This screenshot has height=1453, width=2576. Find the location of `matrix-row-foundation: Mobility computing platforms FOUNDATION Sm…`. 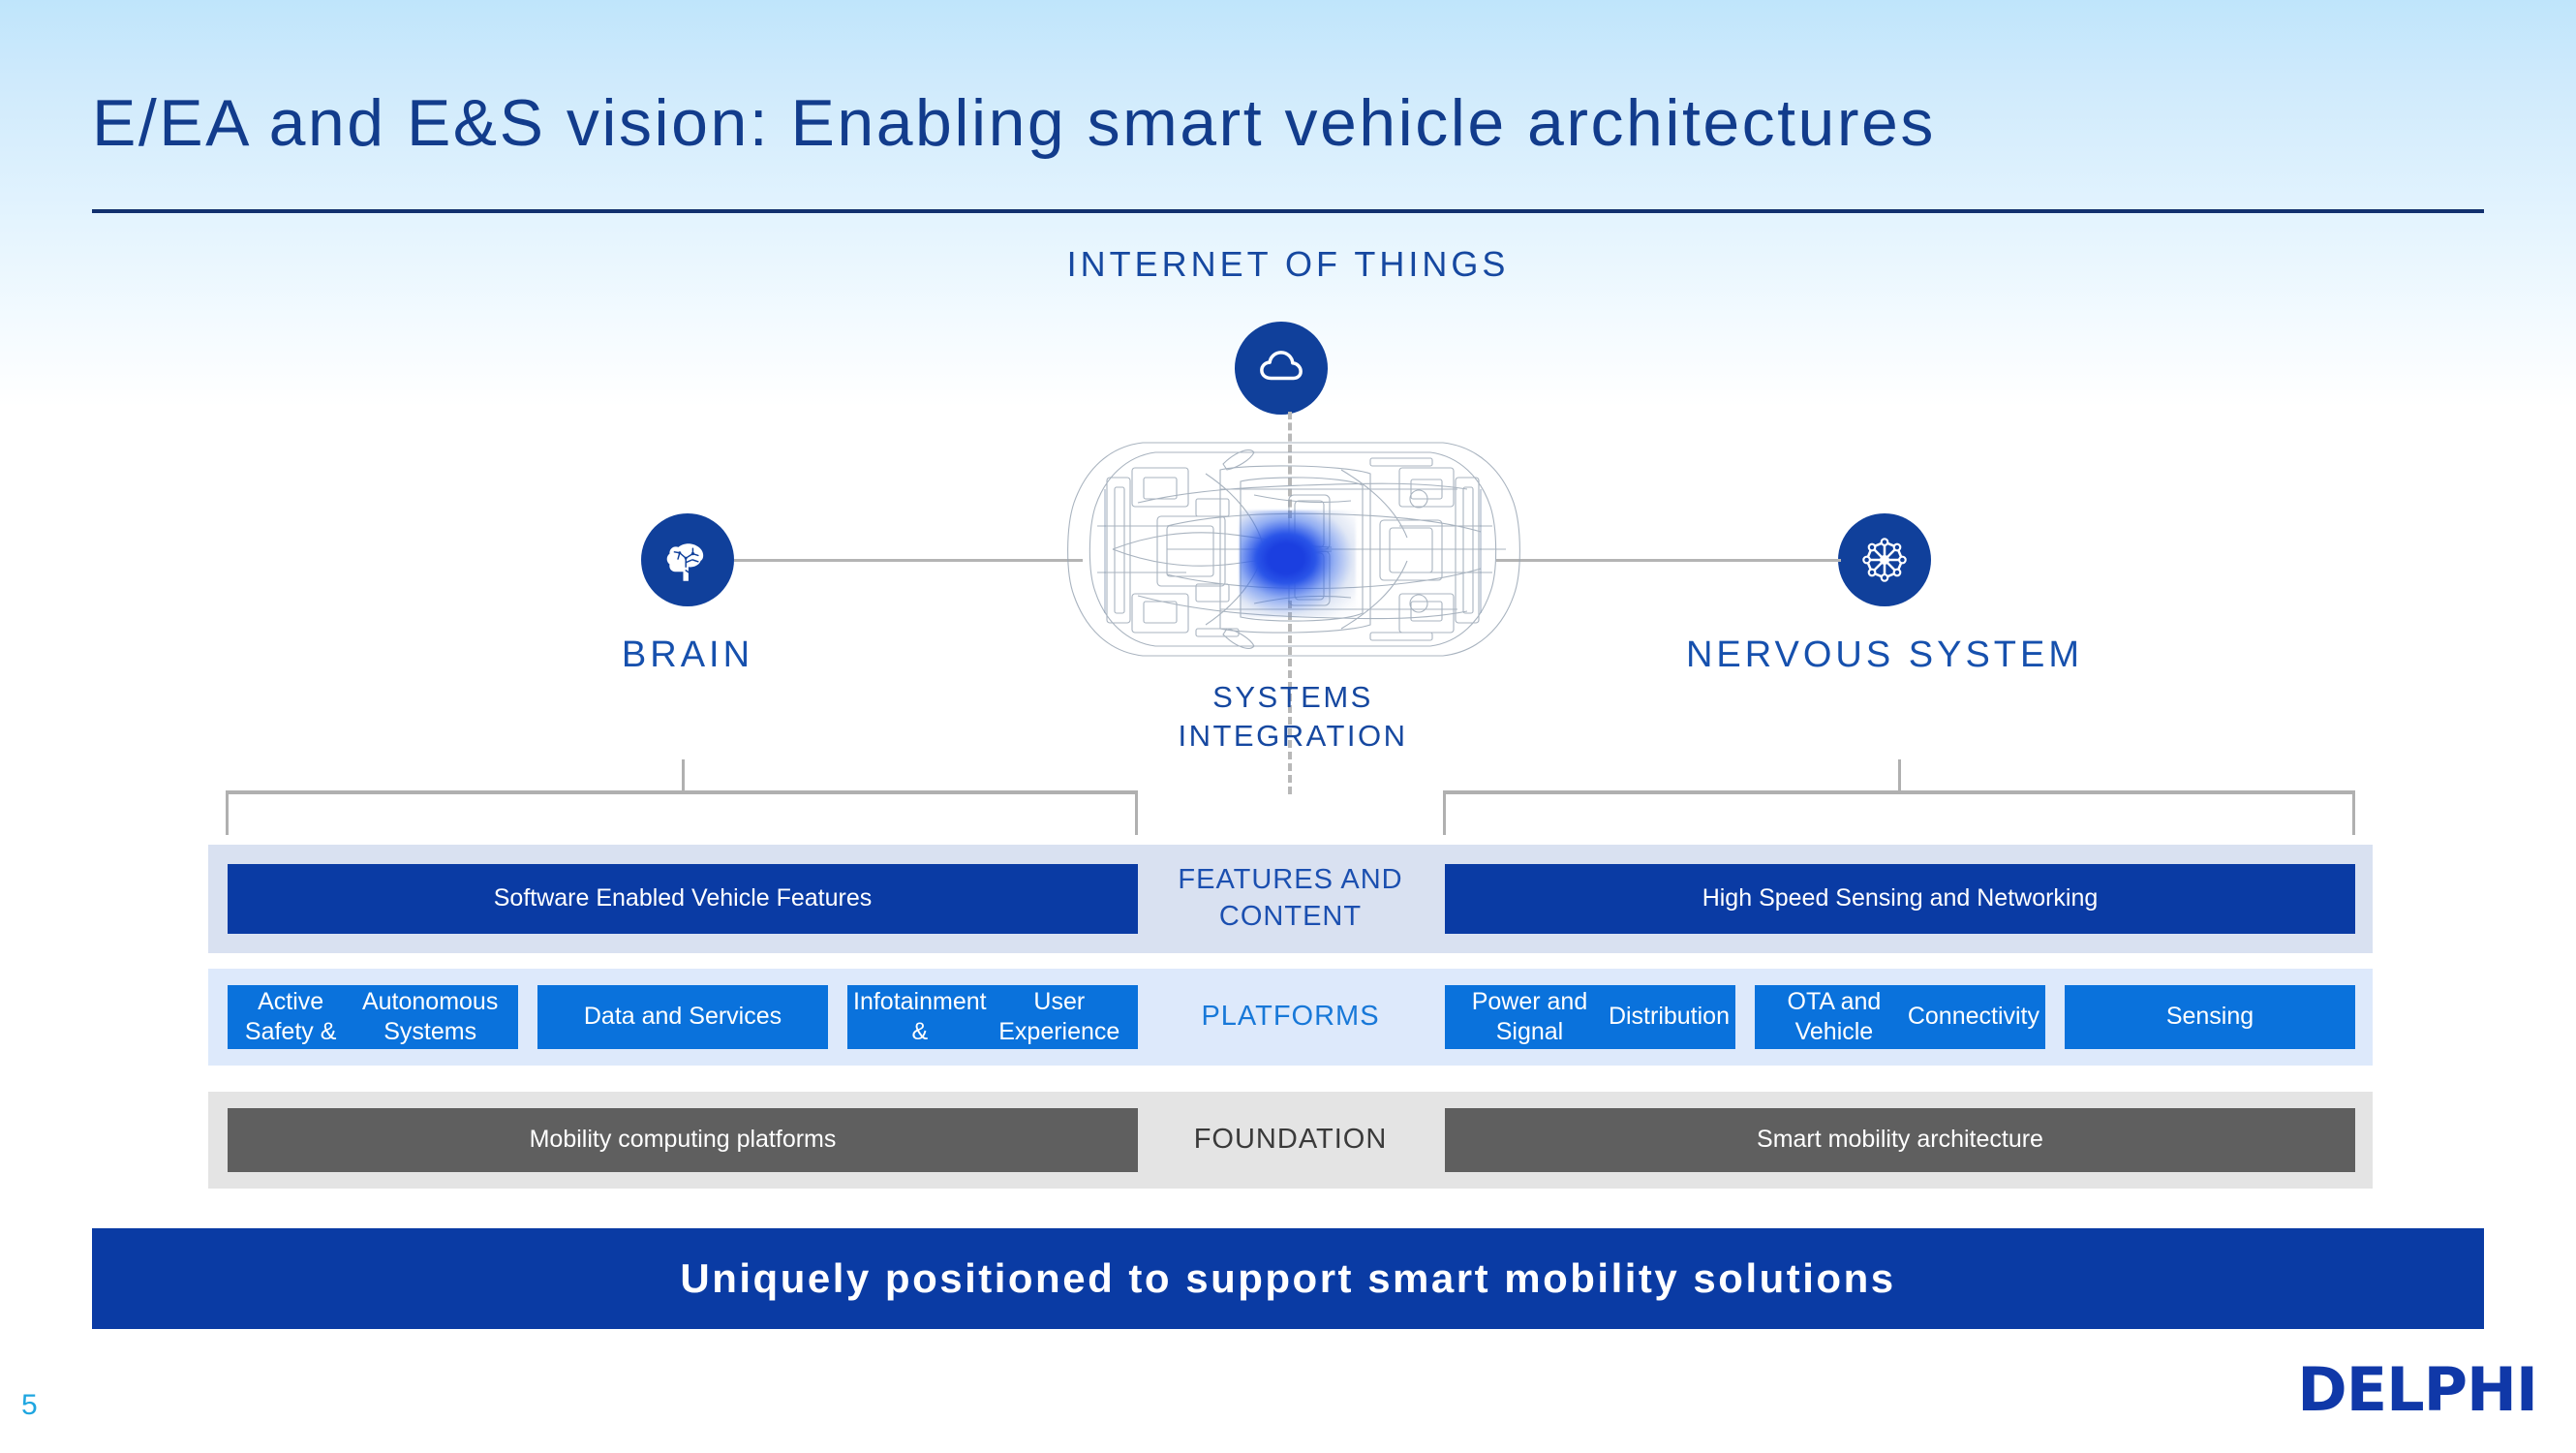

matrix-row-foundation: Mobility computing platforms FOUNDATION Sm… is located at coordinates (1290, 1140).